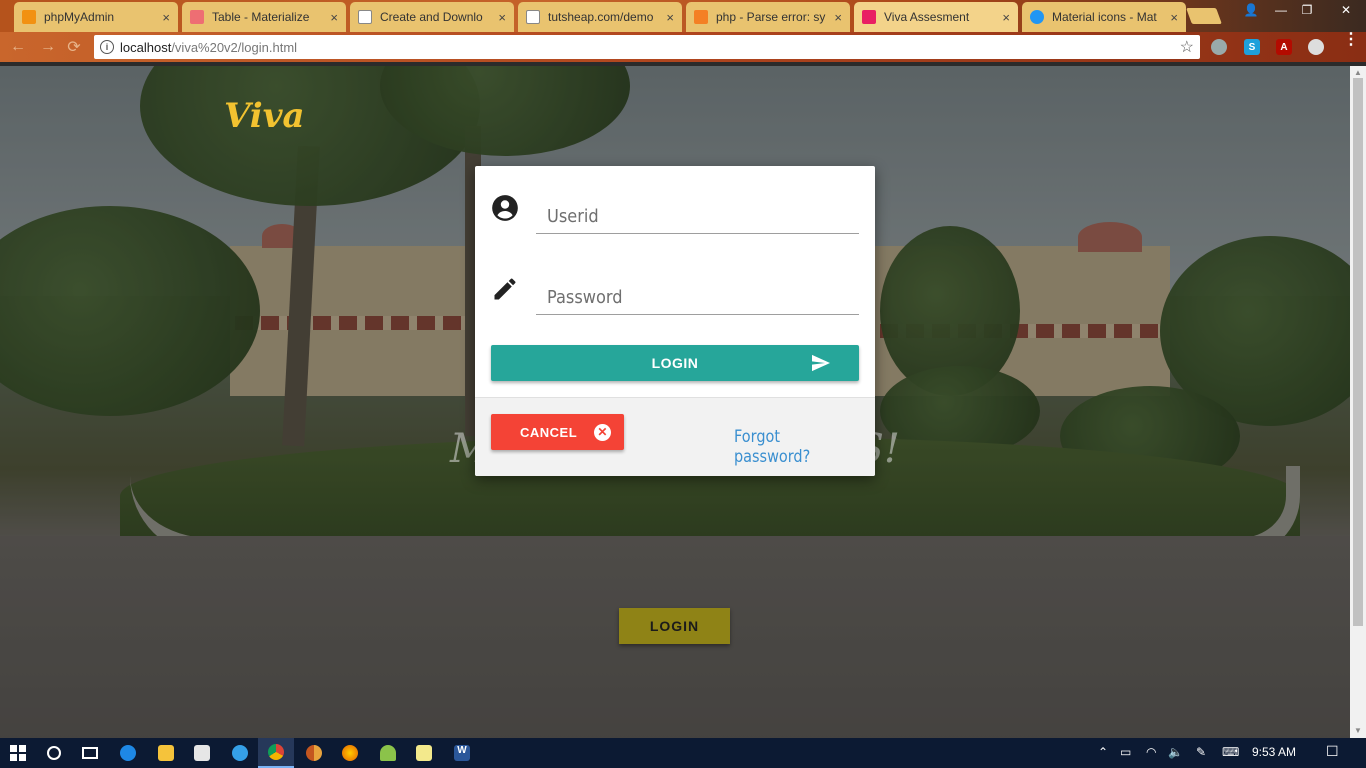 This screenshot has height=768, width=1366. I want to click on file-explorer-taskbar-button, so click(166, 753).